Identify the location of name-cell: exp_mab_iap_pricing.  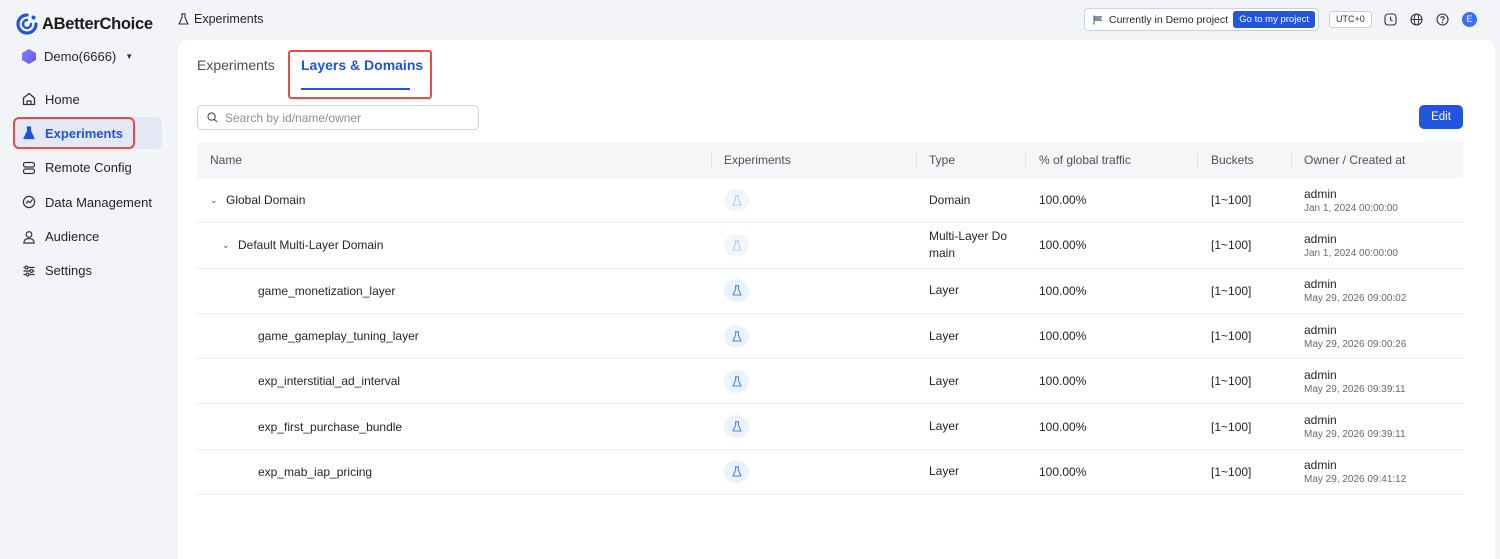
(315, 472).